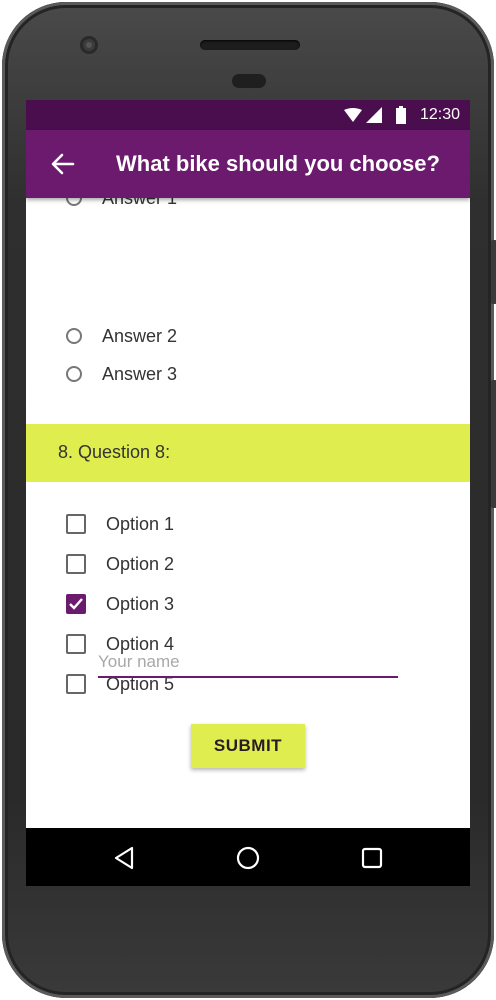  I want to click on circle-home-icon, so click(248, 858).